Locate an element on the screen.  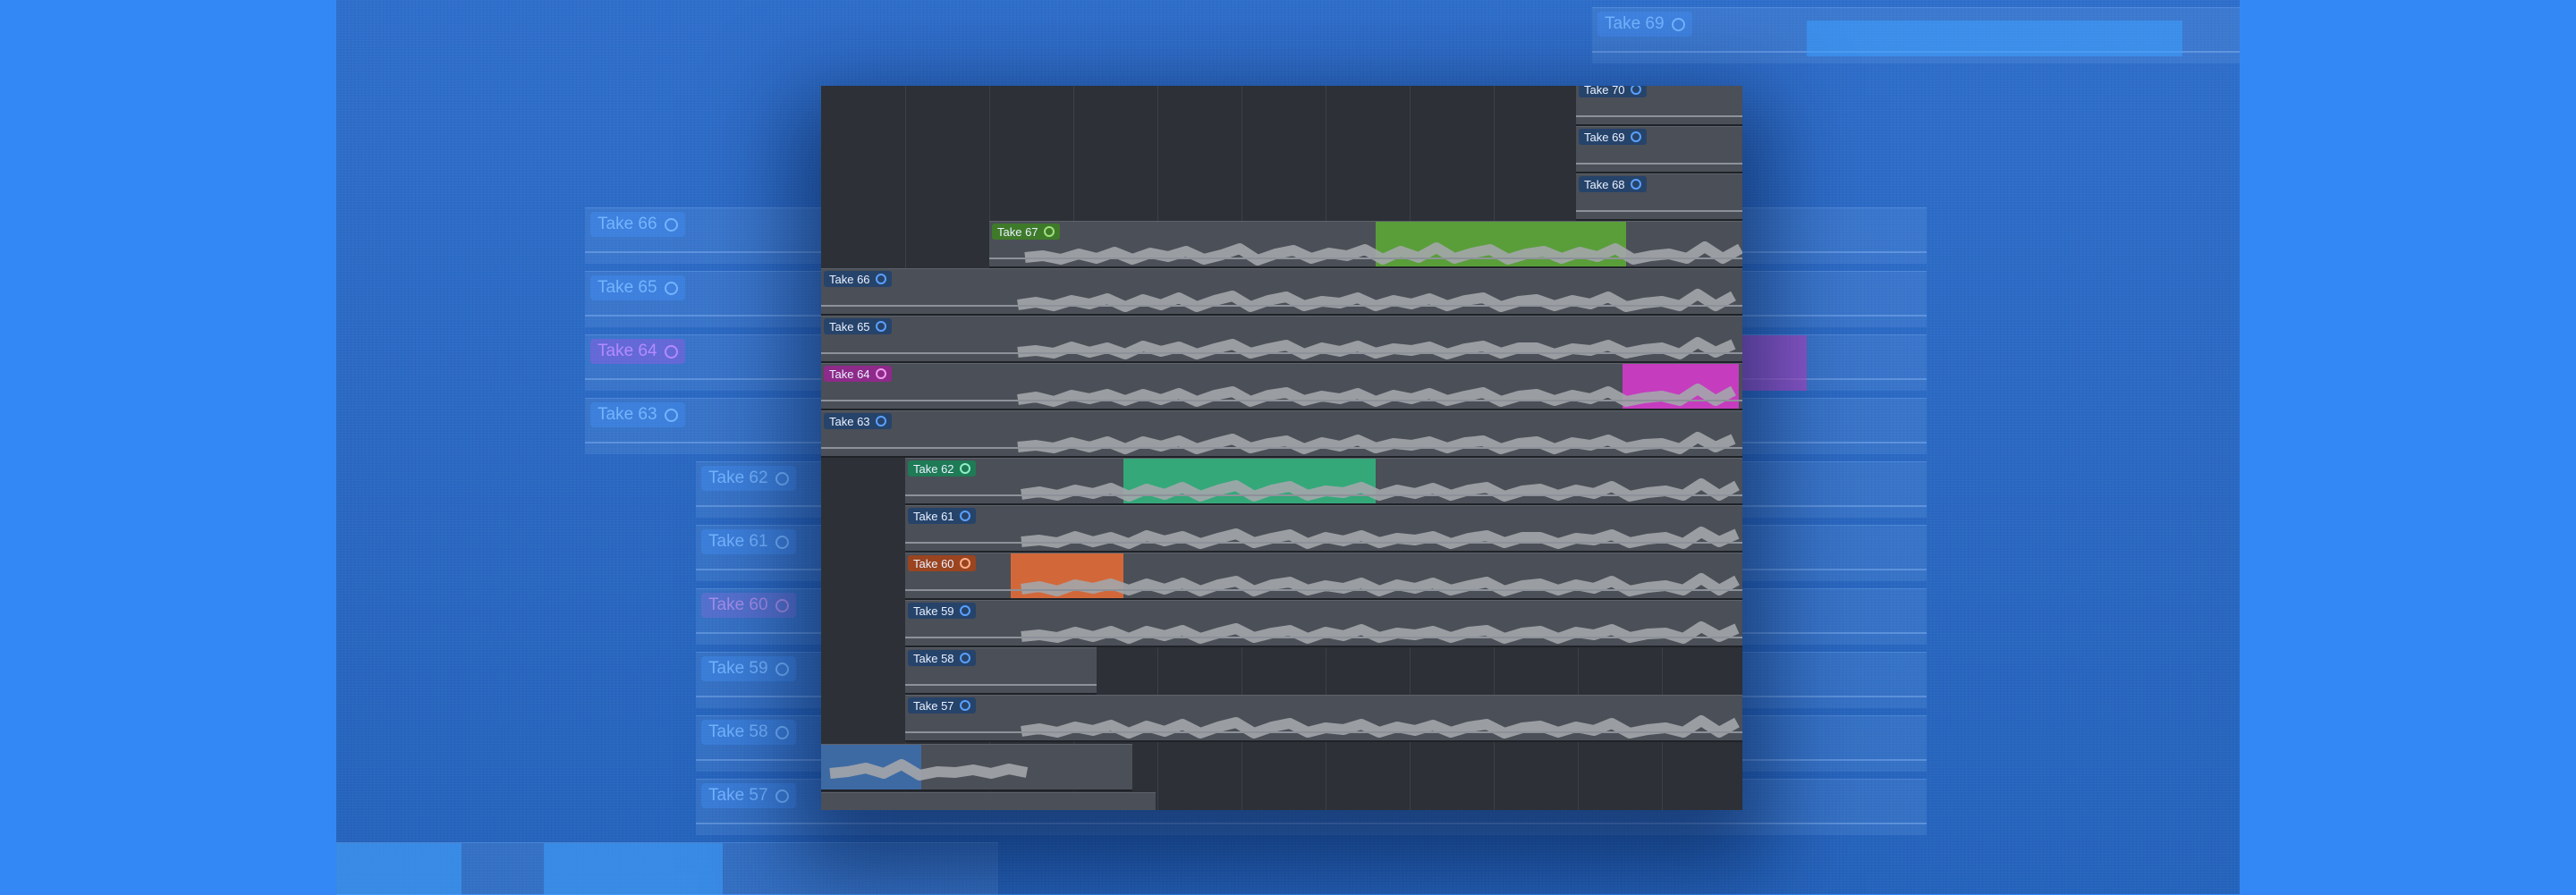
take-region: Take 66 is located at coordinates (1281, 292).